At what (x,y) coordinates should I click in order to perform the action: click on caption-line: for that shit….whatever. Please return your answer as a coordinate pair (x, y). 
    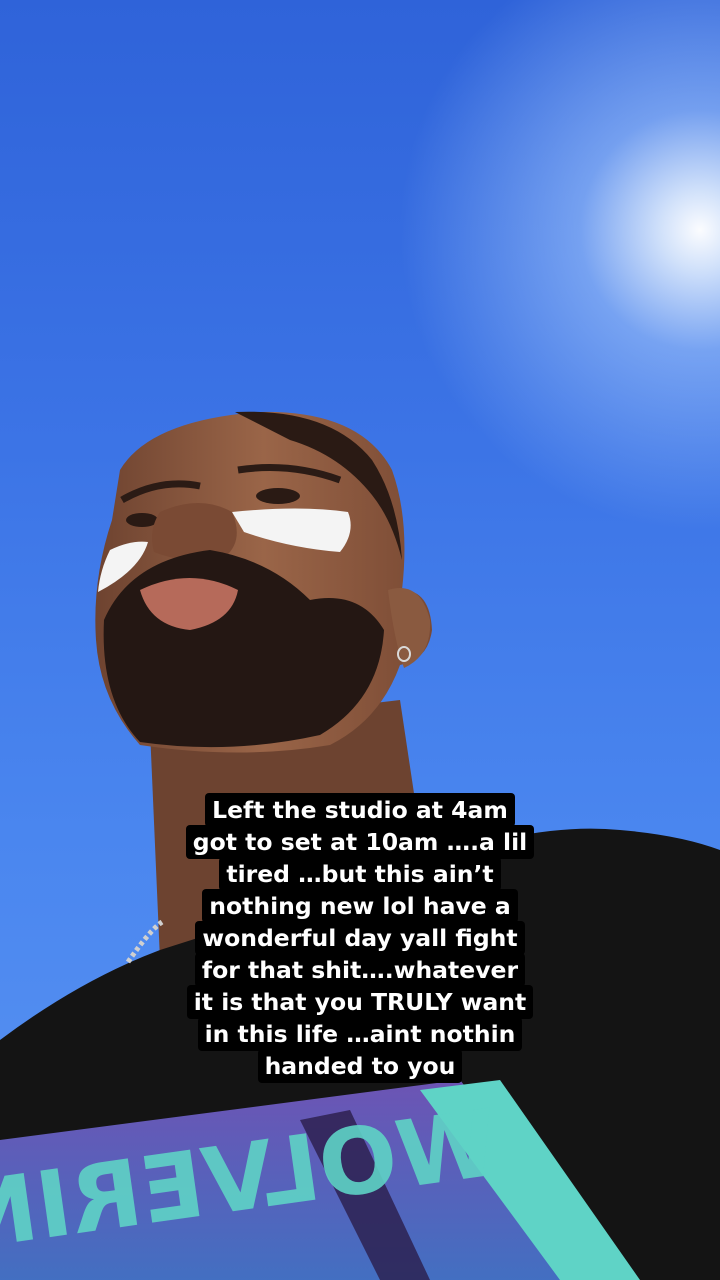
    Looking at the image, I should click on (360, 970).